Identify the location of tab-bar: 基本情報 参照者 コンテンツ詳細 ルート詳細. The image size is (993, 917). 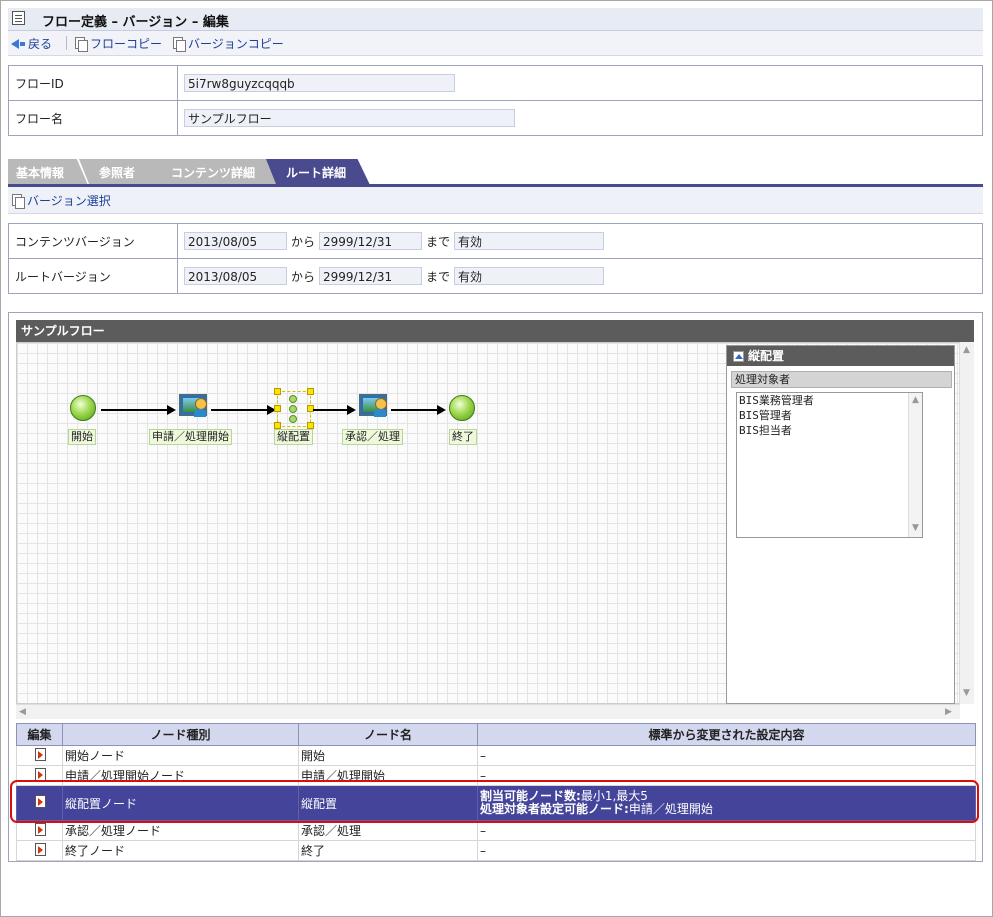
(495, 172).